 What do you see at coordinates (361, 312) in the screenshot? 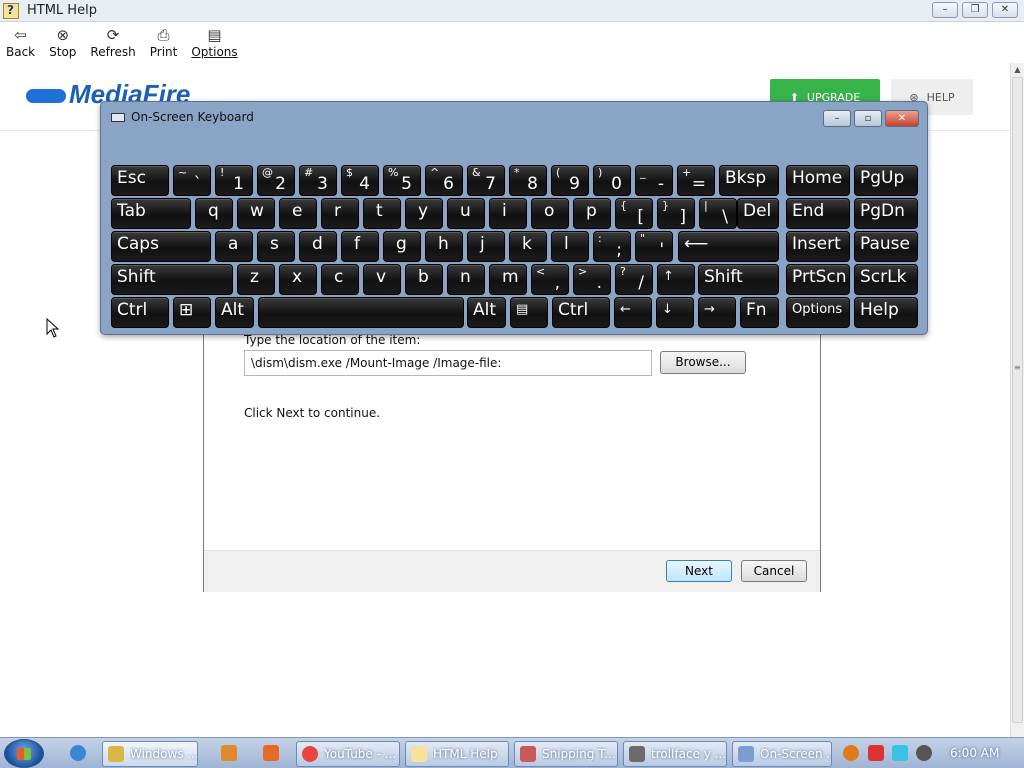
I see `key-space` at bounding box center [361, 312].